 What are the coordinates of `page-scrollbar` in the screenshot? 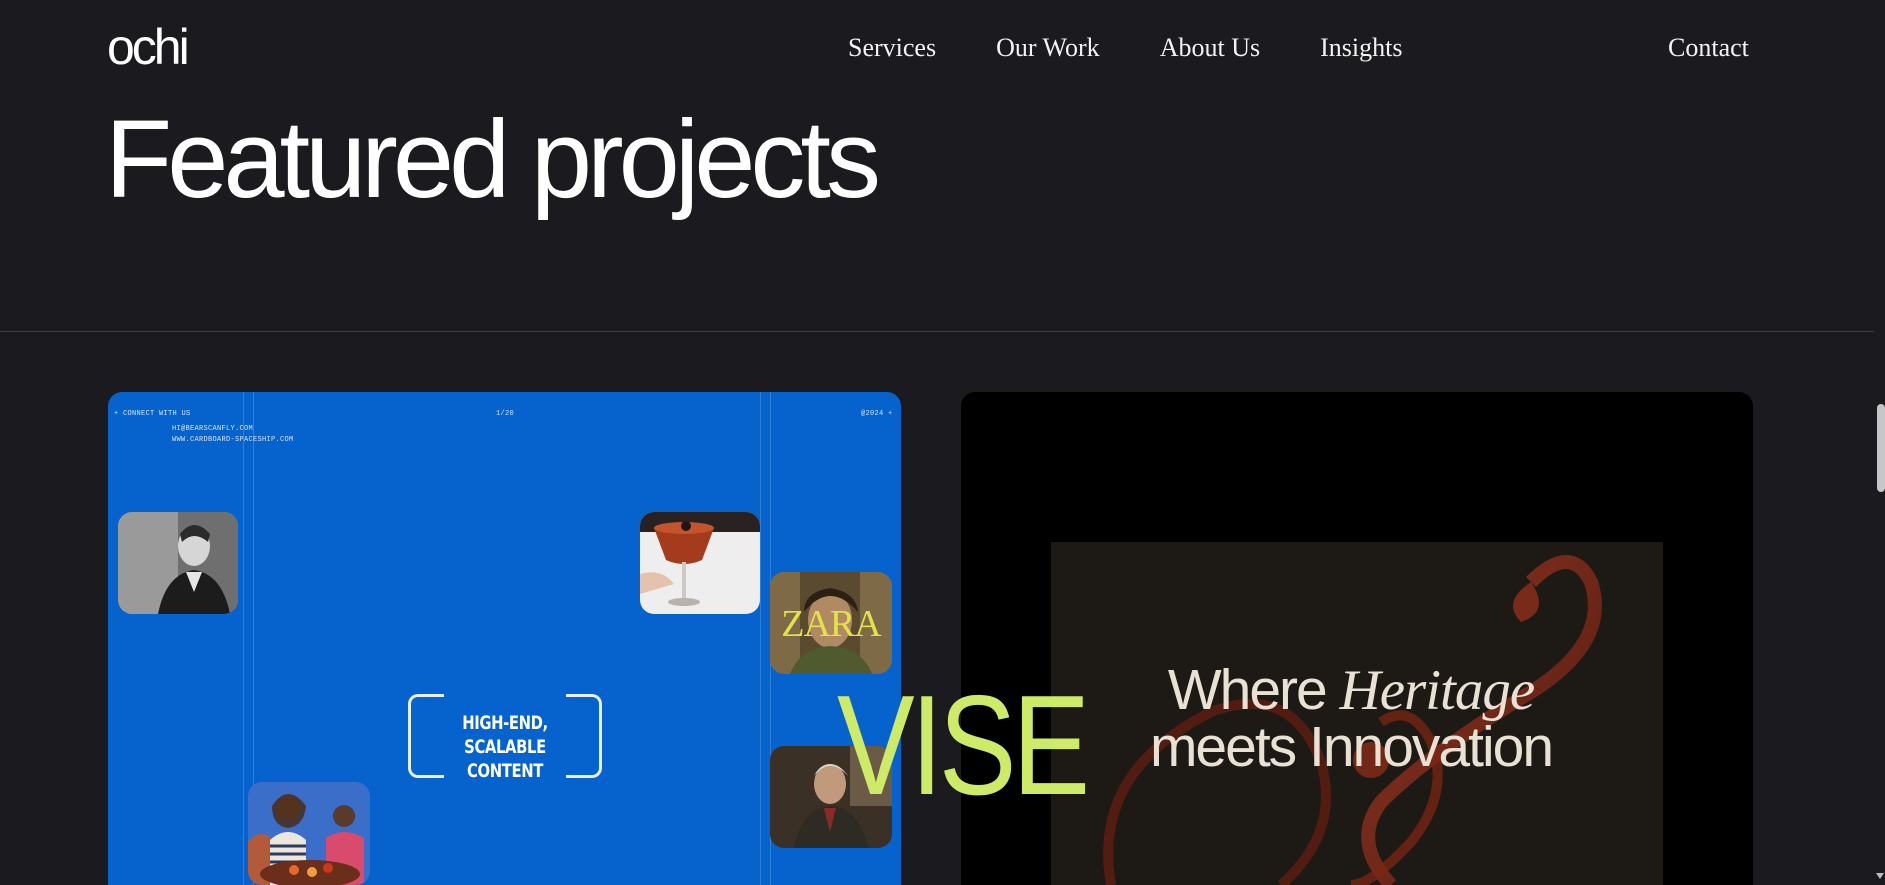 It's located at (1879, 442).